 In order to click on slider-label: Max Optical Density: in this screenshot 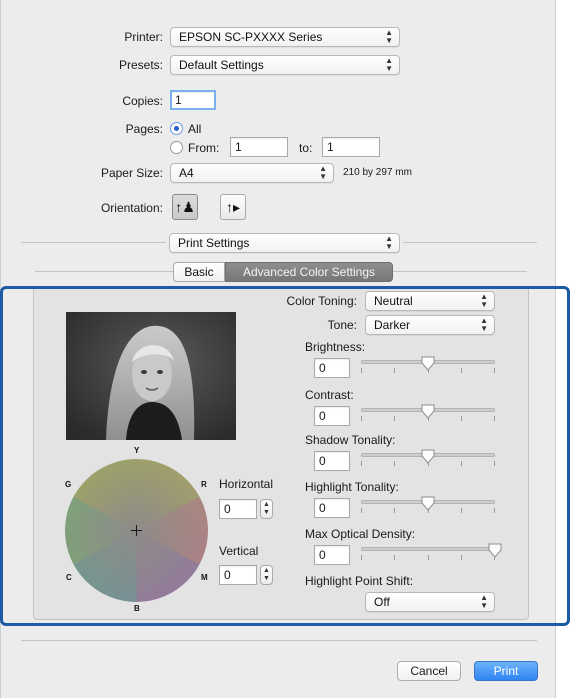, I will do `click(360, 534)`.